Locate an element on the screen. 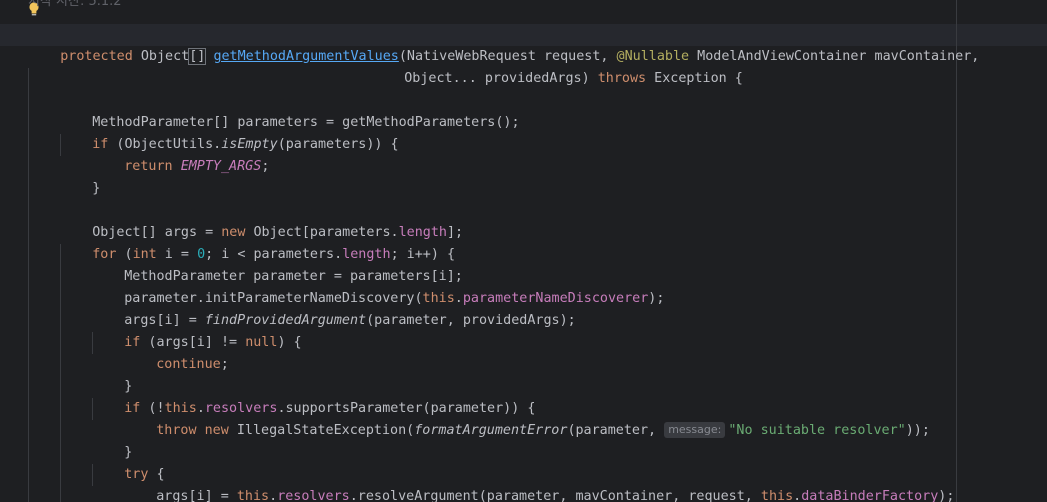 This screenshot has height=502, width=1047. parameter-inlay-hint: message: is located at coordinates (695, 430).